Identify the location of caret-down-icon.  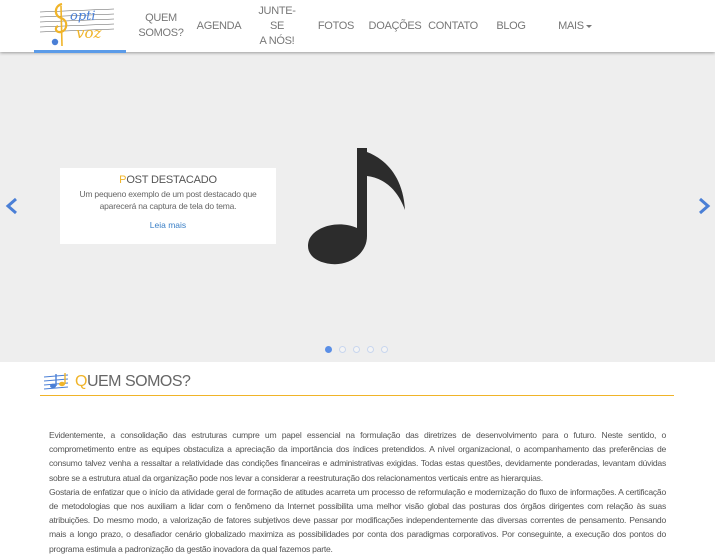
(588, 26).